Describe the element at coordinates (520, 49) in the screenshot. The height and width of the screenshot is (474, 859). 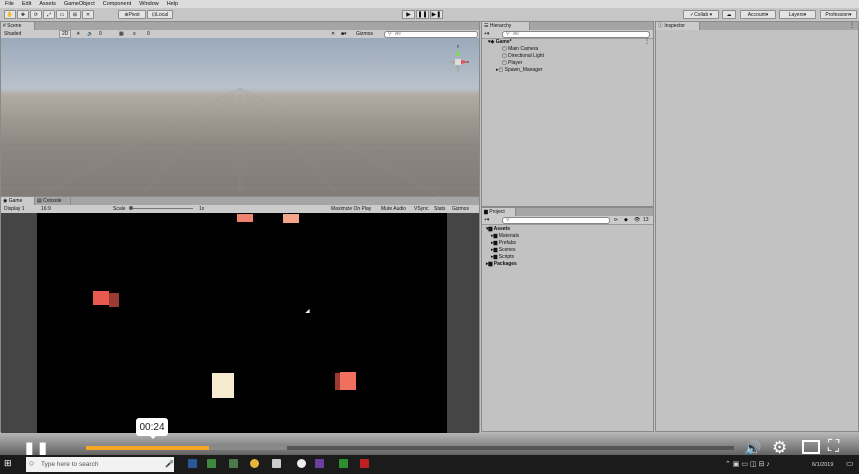
I see `hierarchy-item-main-camera: ▢ Main Camera` at that location.